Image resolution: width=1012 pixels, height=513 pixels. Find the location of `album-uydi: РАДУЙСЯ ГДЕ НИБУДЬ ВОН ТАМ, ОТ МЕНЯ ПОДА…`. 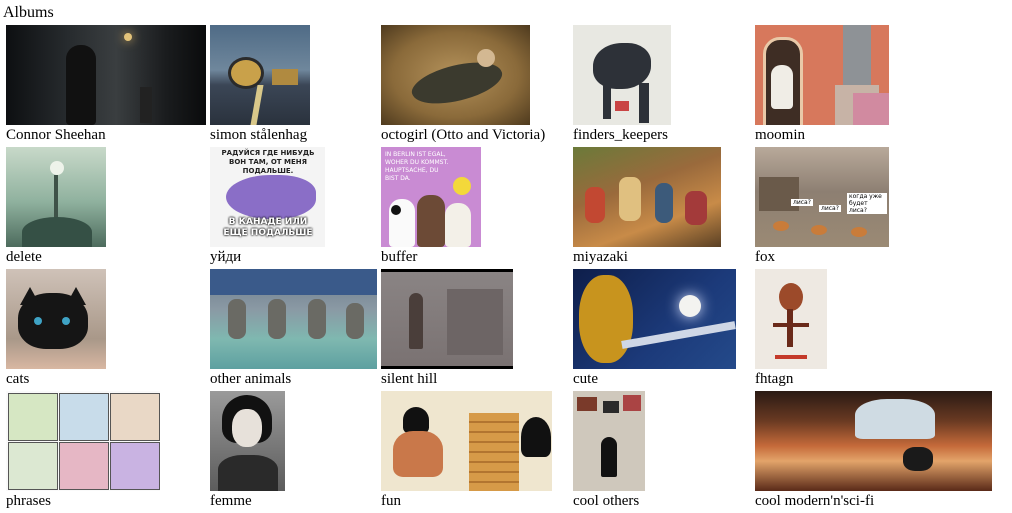

album-uydi: РАДУЙСЯ ГДЕ НИБУДЬ ВОН ТАМ, ОТ МЕНЯ ПОДА… is located at coordinates (267, 206).